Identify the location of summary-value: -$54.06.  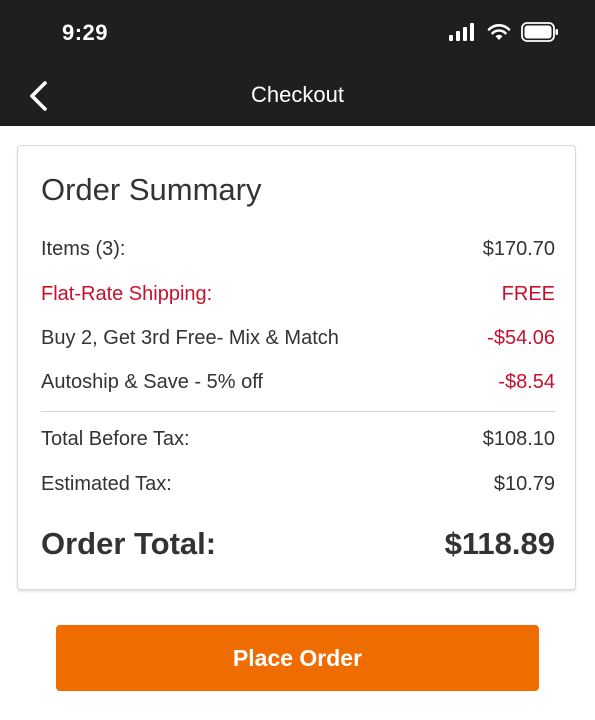
(521, 338).